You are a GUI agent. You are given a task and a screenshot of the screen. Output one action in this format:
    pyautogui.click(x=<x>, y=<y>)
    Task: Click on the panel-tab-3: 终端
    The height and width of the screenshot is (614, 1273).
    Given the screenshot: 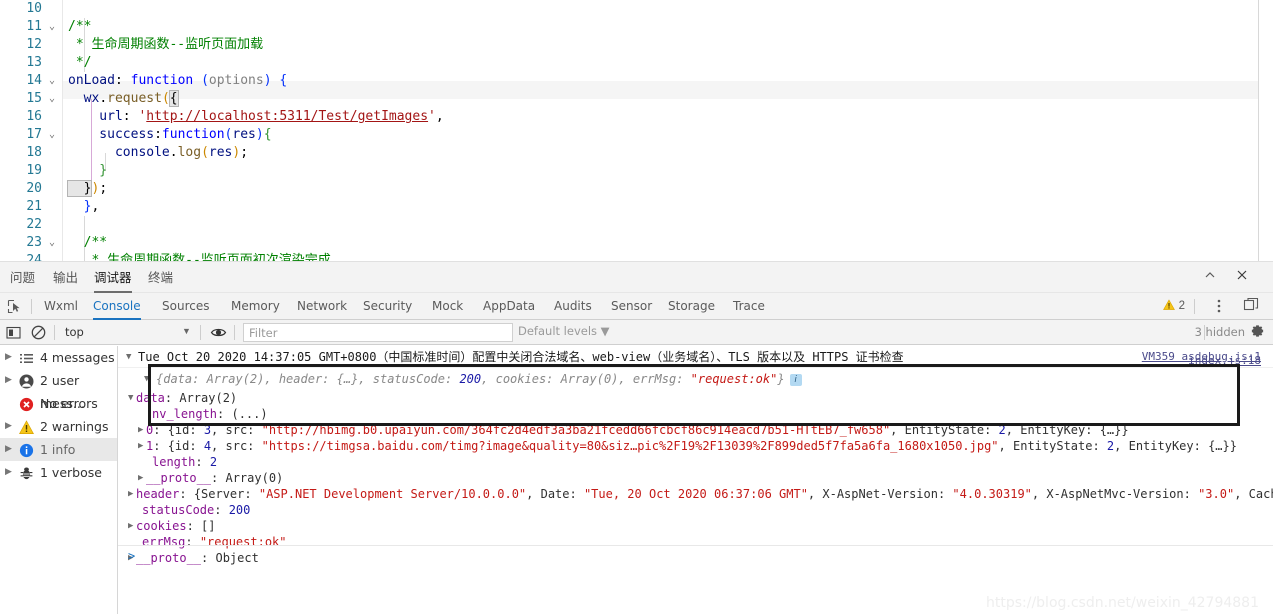 What is the action you would take?
    pyautogui.click(x=160, y=277)
    